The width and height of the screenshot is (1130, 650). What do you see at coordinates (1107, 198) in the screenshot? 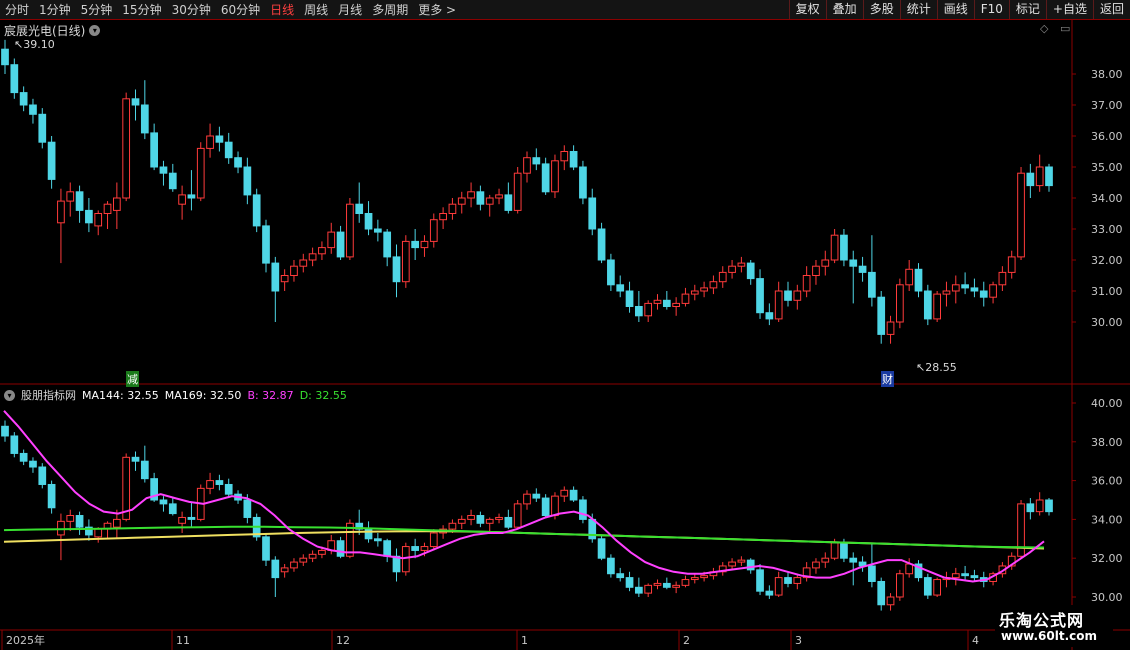
I see `main-y-tick-label: 34.00` at bounding box center [1107, 198].